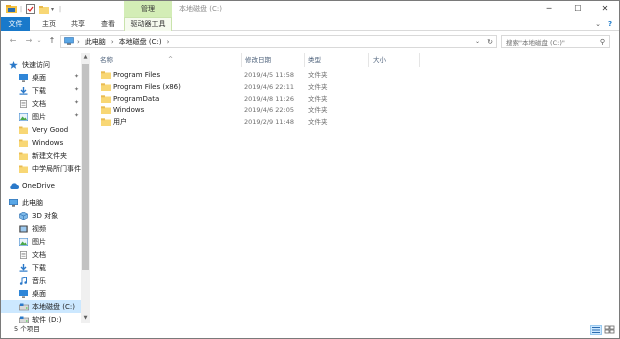 This screenshot has height=339, width=620. I want to click on sidebar-item-label: 图片, so click(39, 116).